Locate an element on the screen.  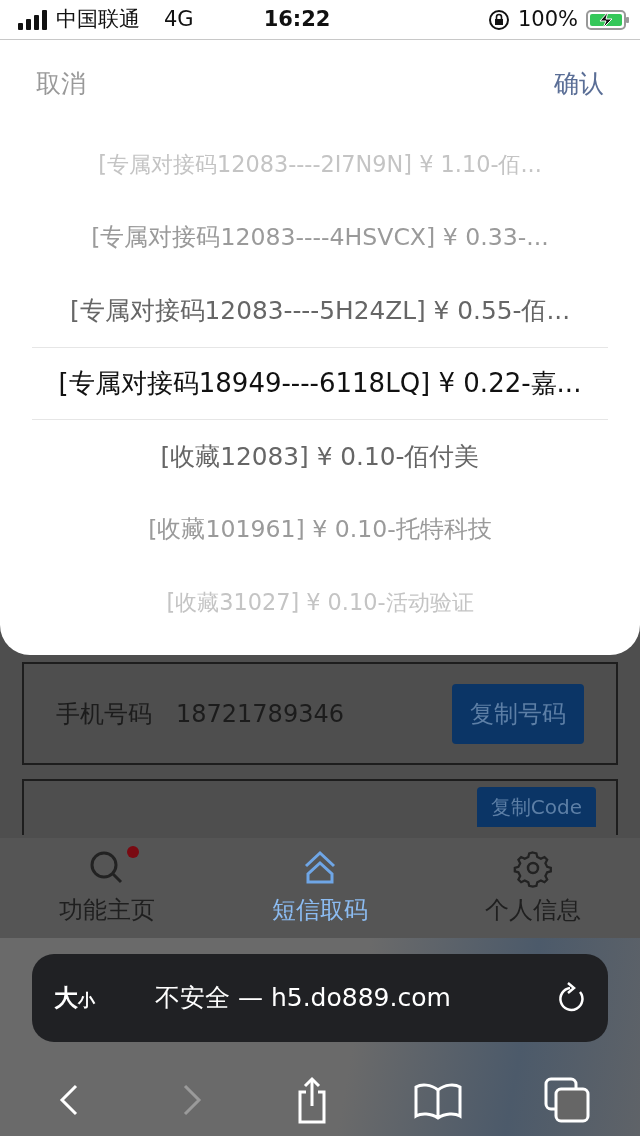
address-text: 不安全 — h5.do889.com is located at coordinates (303, 998).